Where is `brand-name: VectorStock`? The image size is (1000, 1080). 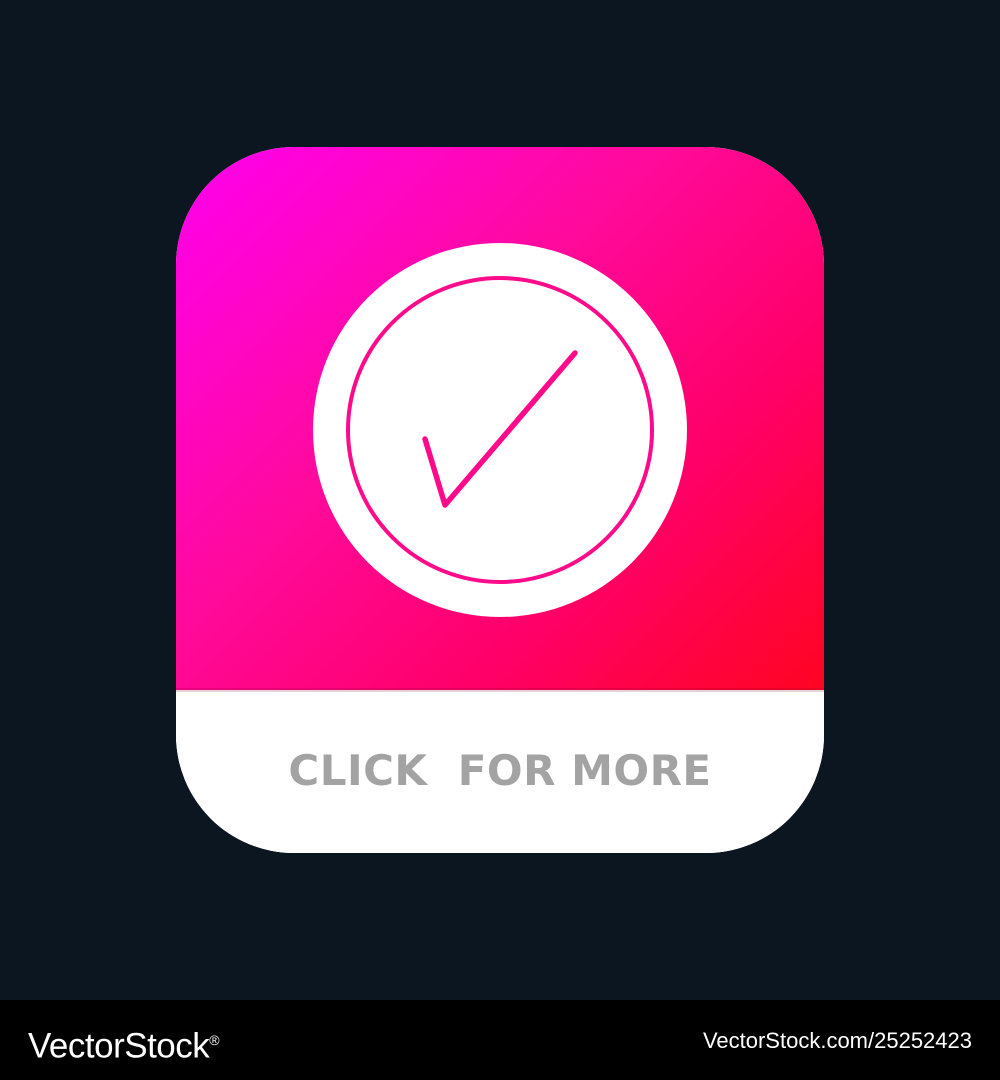
brand-name: VectorStock is located at coordinates (119, 1046).